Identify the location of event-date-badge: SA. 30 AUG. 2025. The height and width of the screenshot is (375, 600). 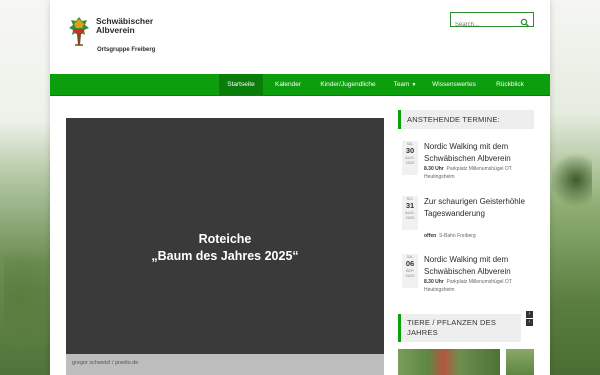
(410, 158).